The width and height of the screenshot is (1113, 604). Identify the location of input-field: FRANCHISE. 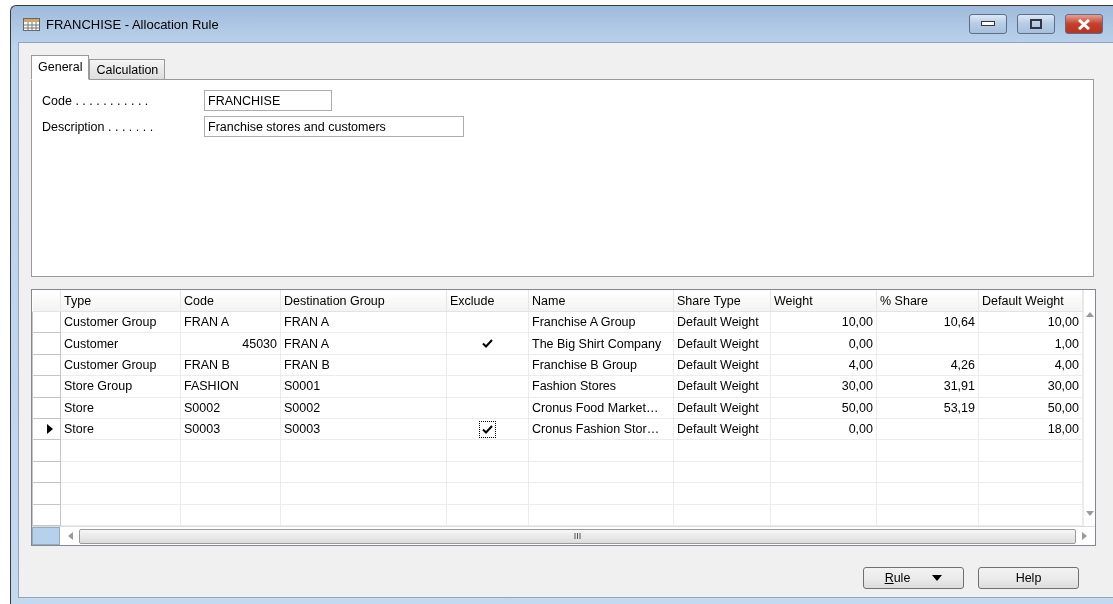
(268, 100).